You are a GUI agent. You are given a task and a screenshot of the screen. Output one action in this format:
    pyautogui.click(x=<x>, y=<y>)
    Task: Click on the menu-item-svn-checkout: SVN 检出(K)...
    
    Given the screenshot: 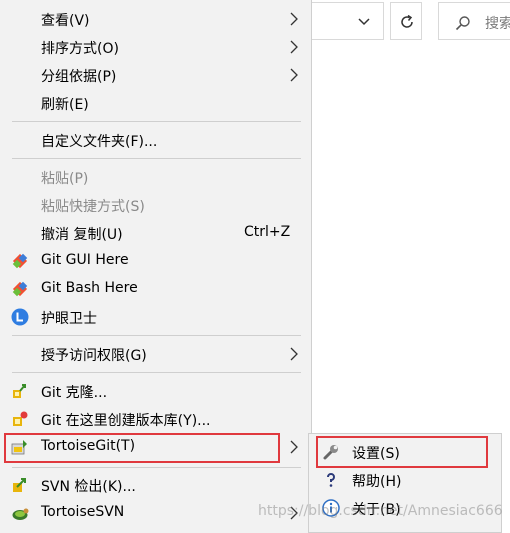 What is the action you would take?
    pyautogui.click(x=155, y=485)
    